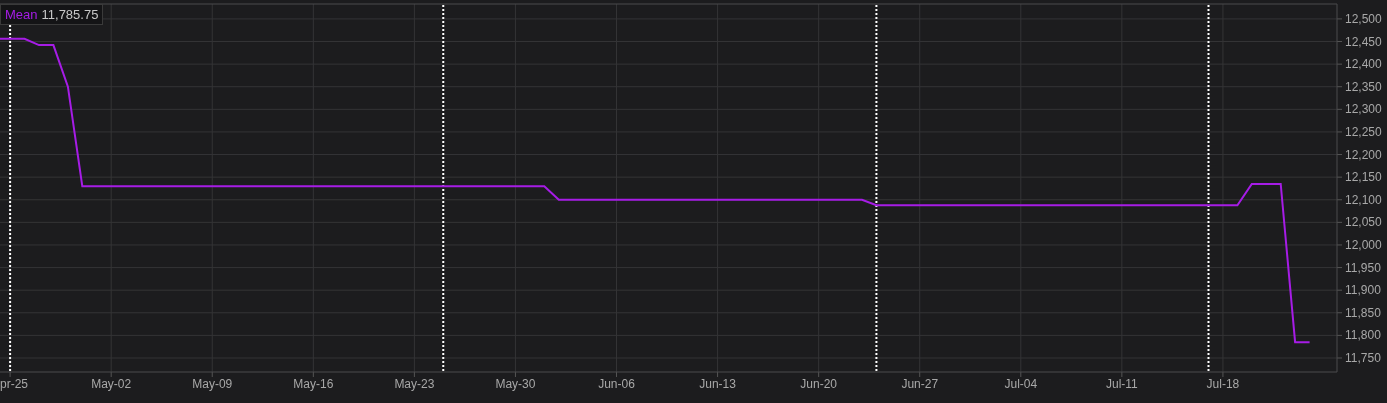 The image size is (1387, 403). What do you see at coordinates (1363, 267) in the screenshot?
I see `y-tick-label: 11,950` at bounding box center [1363, 267].